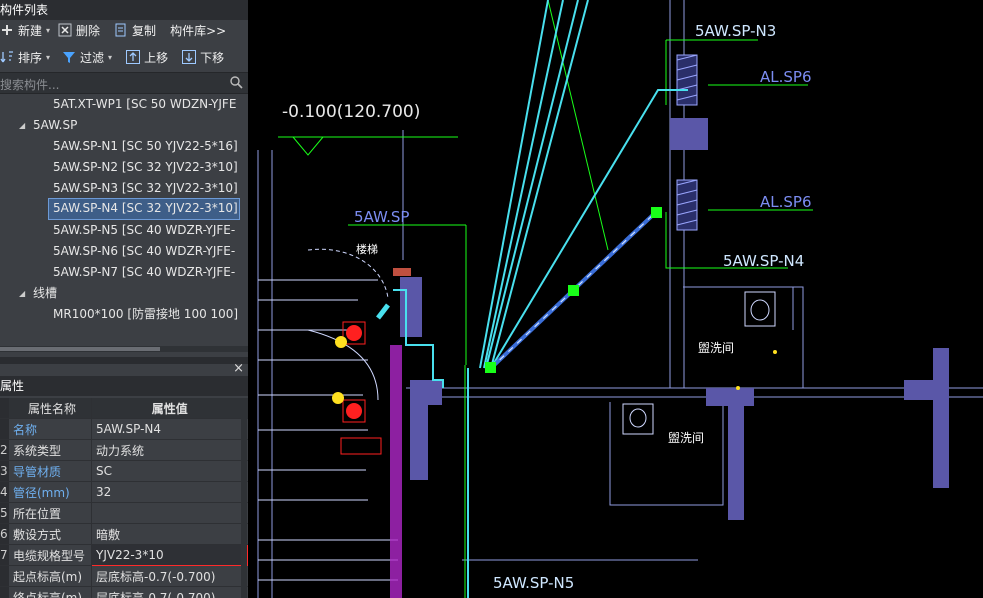  I want to click on prop-value, so click(169, 513).